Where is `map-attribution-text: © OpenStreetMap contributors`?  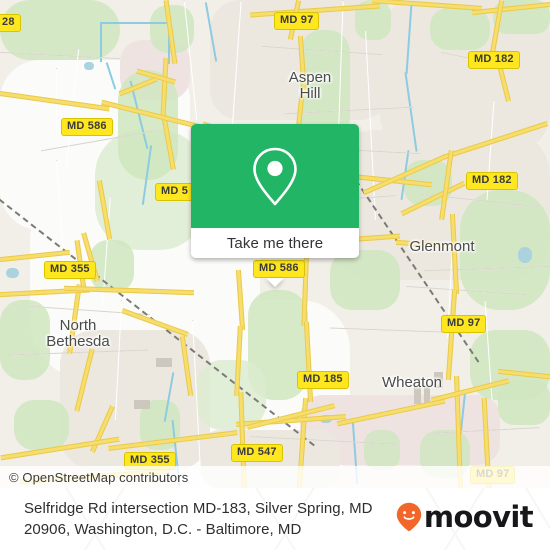 map-attribution-text: © OpenStreetMap contributors is located at coordinates (99, 477).